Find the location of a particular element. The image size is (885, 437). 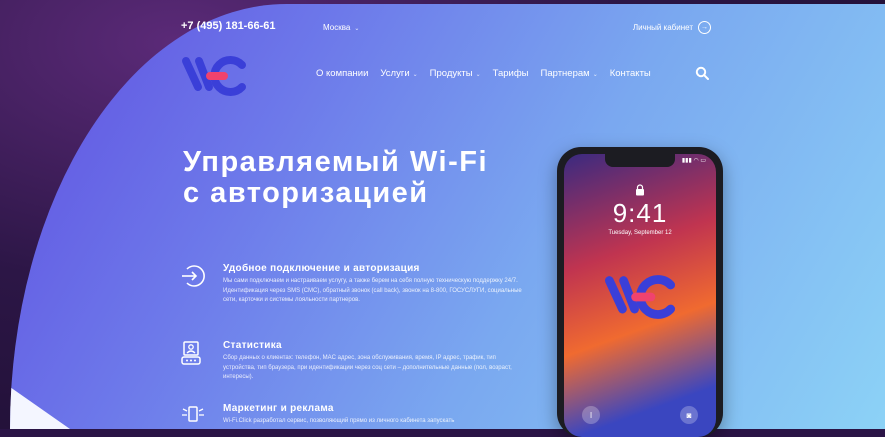

statistics-icon is located at coordinates (191, 353).